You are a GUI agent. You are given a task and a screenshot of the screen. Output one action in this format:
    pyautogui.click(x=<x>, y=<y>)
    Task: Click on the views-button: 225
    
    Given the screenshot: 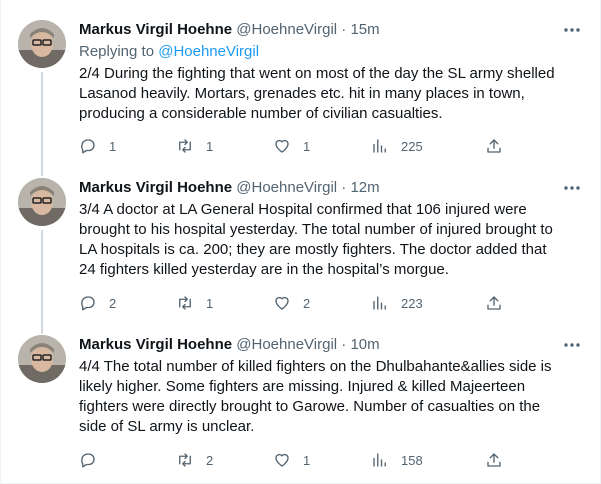 What is the action you would take?
    pyautogui.click(x=397, y=146)
    